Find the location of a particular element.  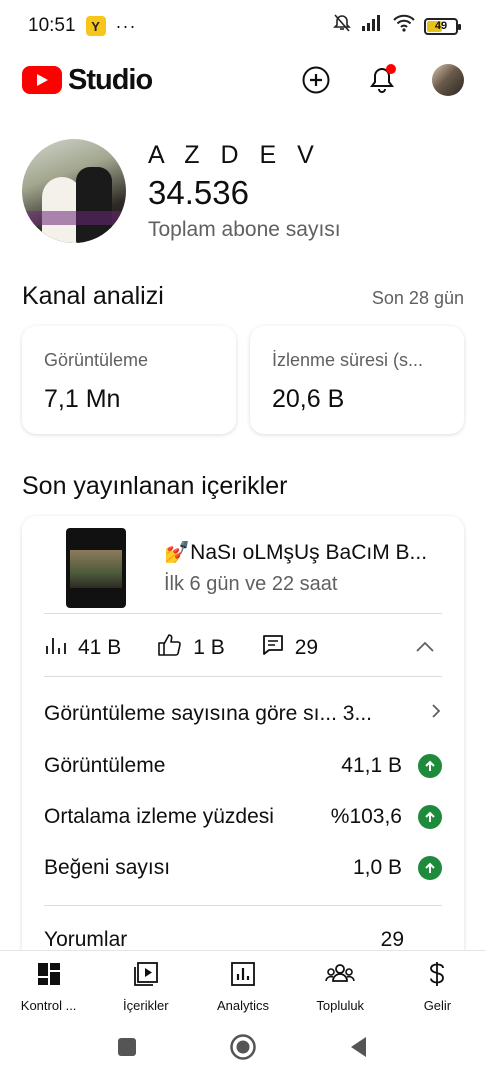

app-notification-icon: Y is located at coordinates (95, 26).